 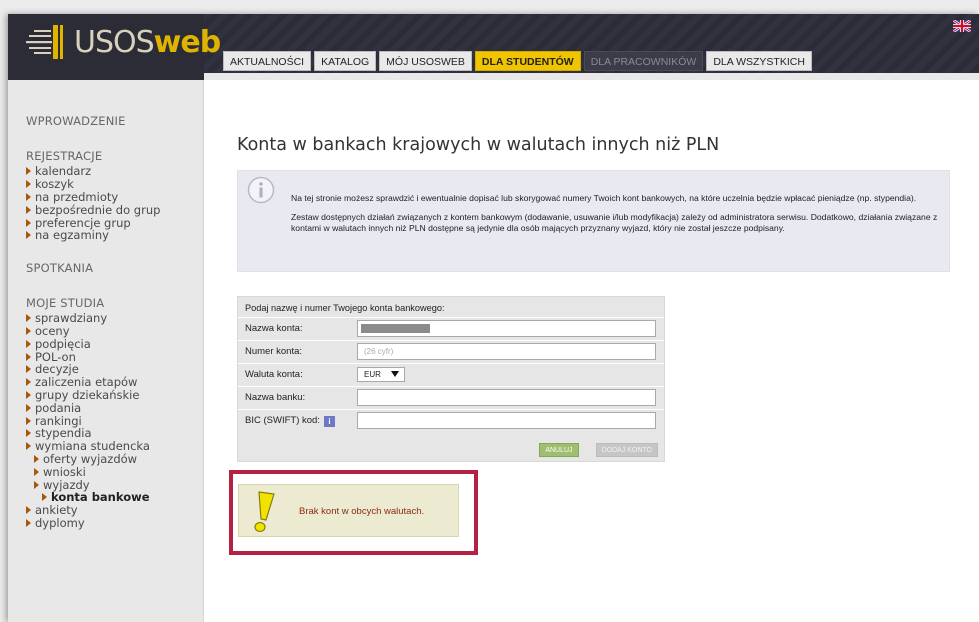 What do you see at coordinates (114, 485) in the screenshot?
I see `sidebar-item-wyjazdy: wyjazdy` at bounding box center [114, 485].